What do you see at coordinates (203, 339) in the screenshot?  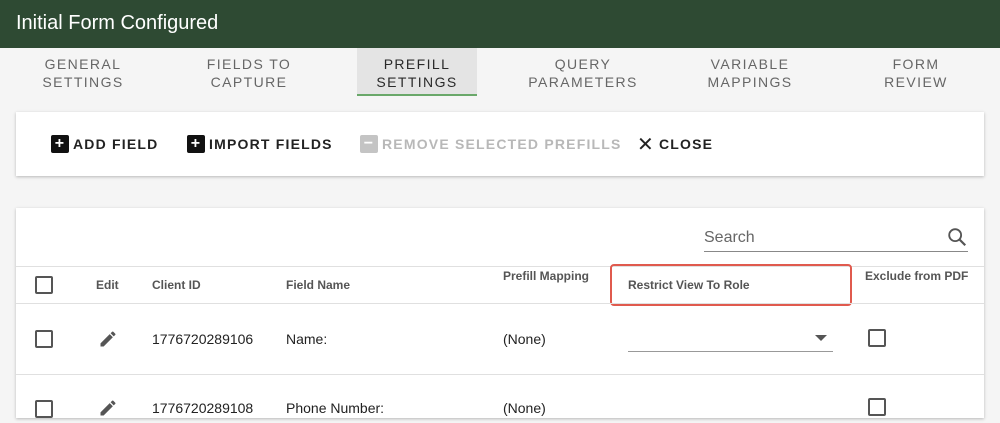 I see `client-id-cell: 1776720289106` at bounding box center [203, 339].